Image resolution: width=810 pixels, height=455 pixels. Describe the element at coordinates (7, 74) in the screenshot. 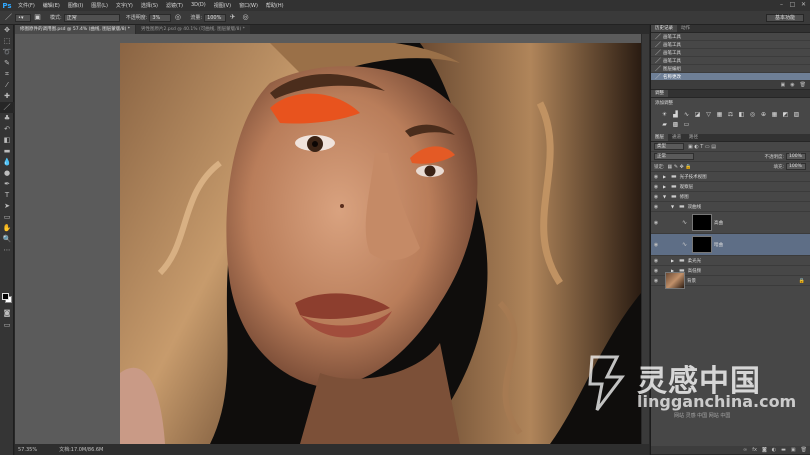

I see `crop-tool-icon: ⌗` at that location.